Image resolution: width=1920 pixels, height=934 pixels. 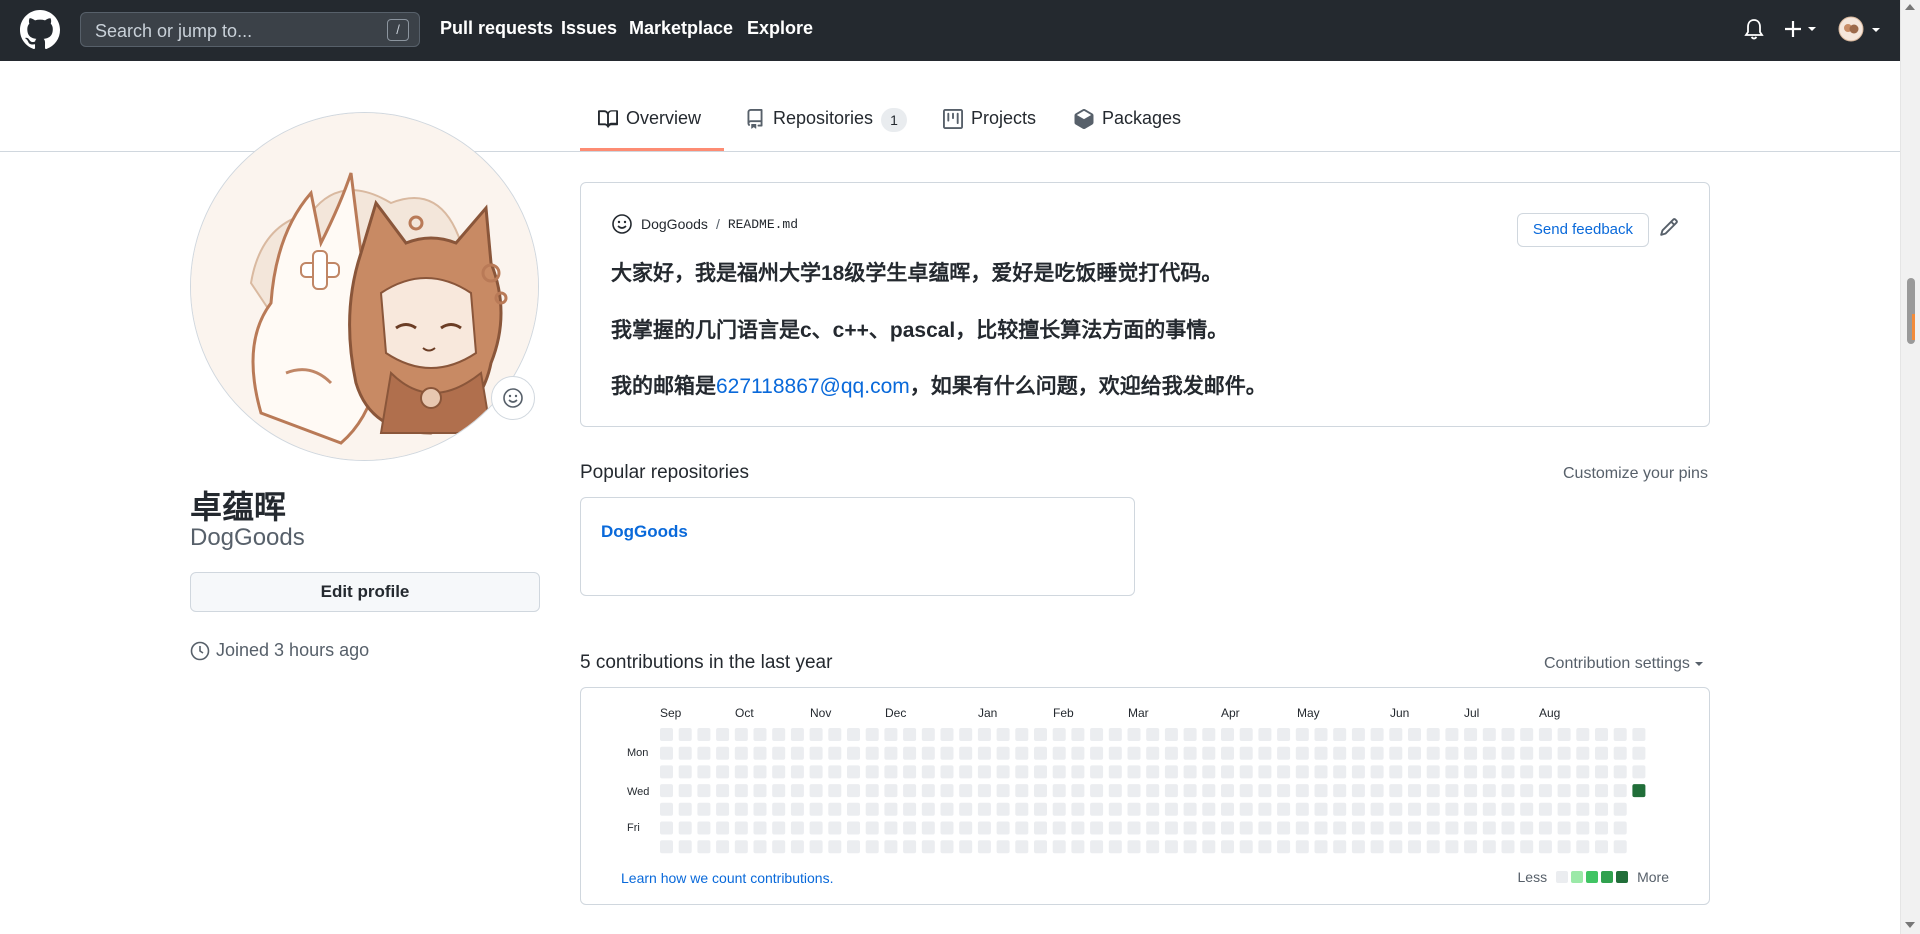 What do you see at coordinates (681, 28) in the screenshot?
I see `nav-marketplace: Marketplace` at bounding box center [681, 28].